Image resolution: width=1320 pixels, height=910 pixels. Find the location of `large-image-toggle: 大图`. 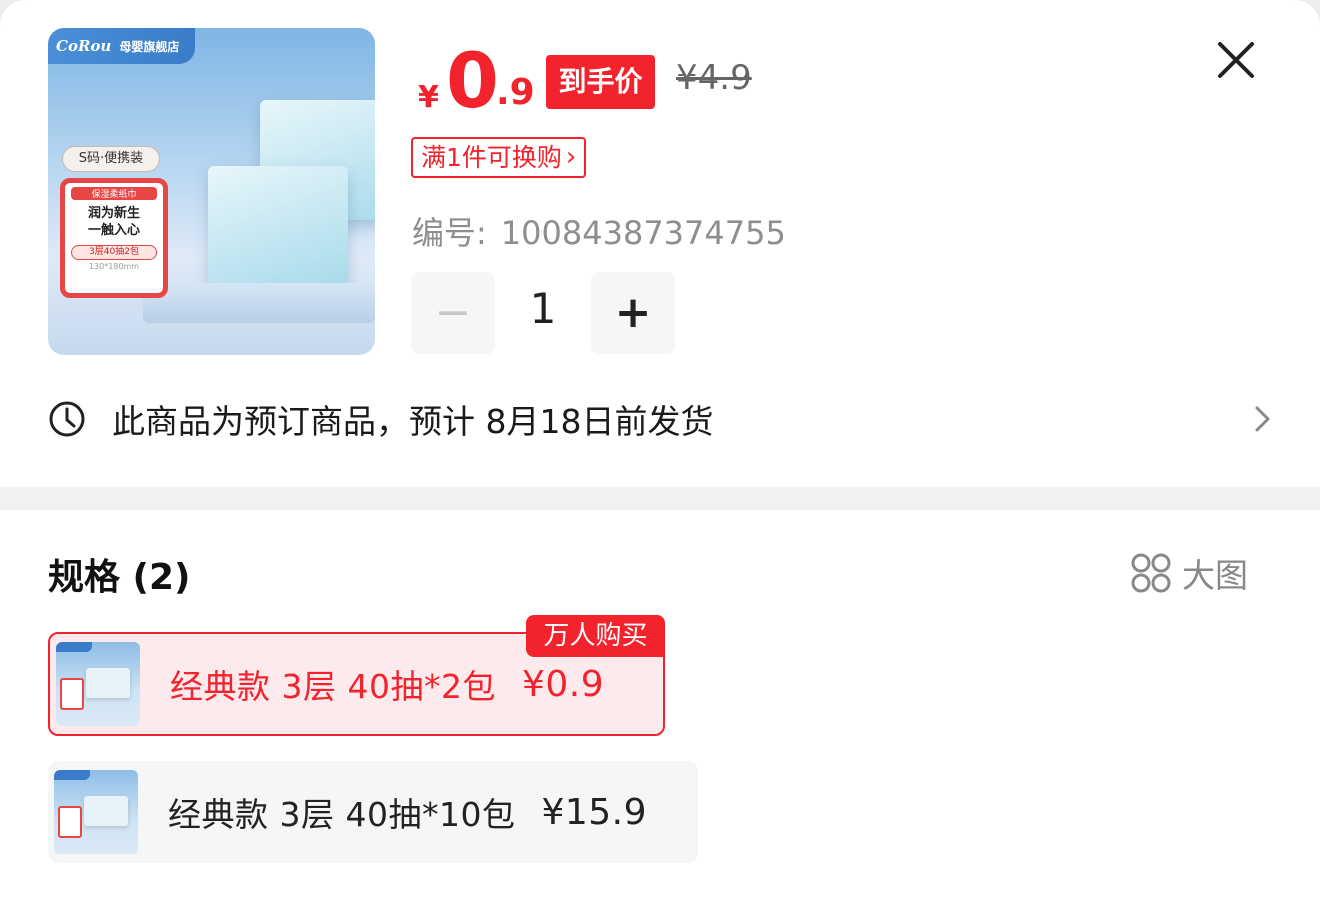

large-image-toggle: 大图 is located at coordinates (1189, 573).